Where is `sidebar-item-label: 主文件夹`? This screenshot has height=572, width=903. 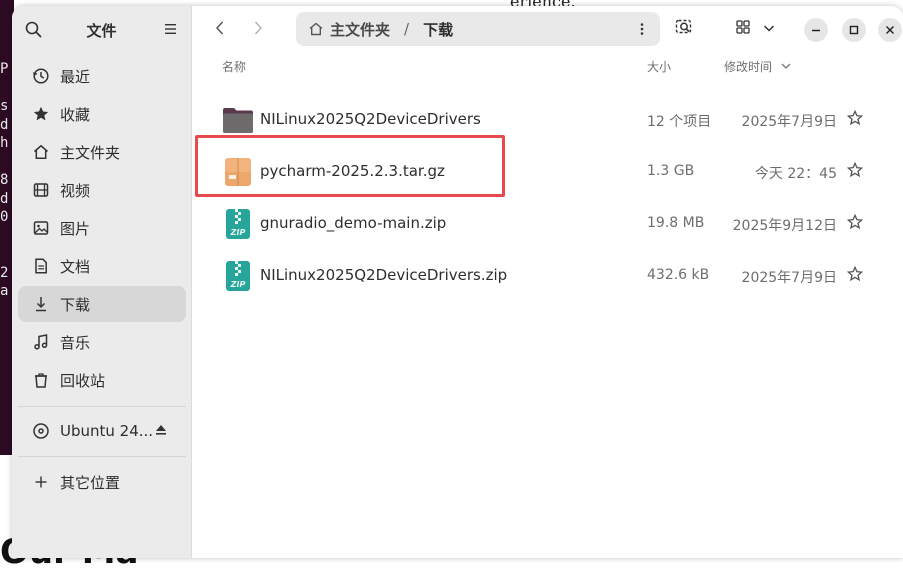 sidebar-item-label: 主文件夹 is located at coordinates (90, 152).